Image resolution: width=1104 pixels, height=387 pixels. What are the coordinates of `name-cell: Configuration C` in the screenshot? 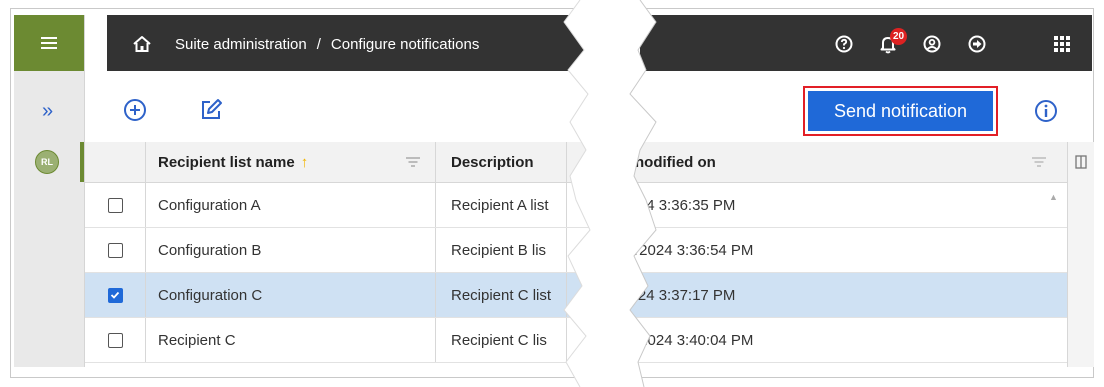 It's located at (291, 295).